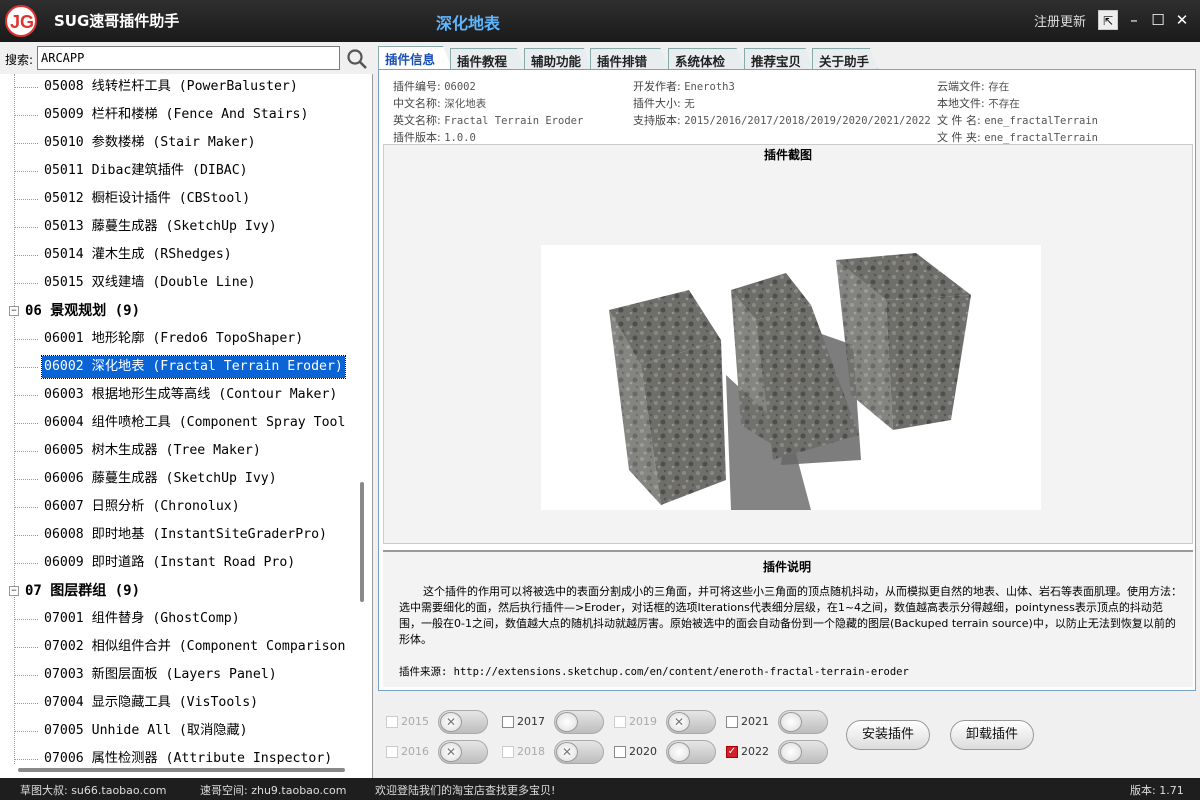  What do you see at coordinates (579, 752) in the screenshot?
I see `version-toggle-2018: ✕` at bounding box center [579, 752].